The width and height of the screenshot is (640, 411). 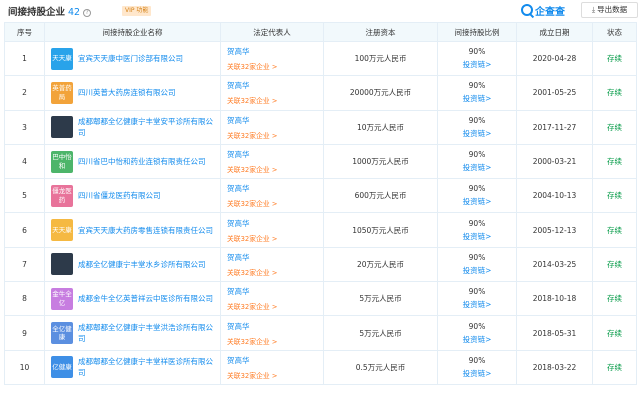 I want to click on registered-capital: 0.5万元人民币, so click(x=380, y=367).